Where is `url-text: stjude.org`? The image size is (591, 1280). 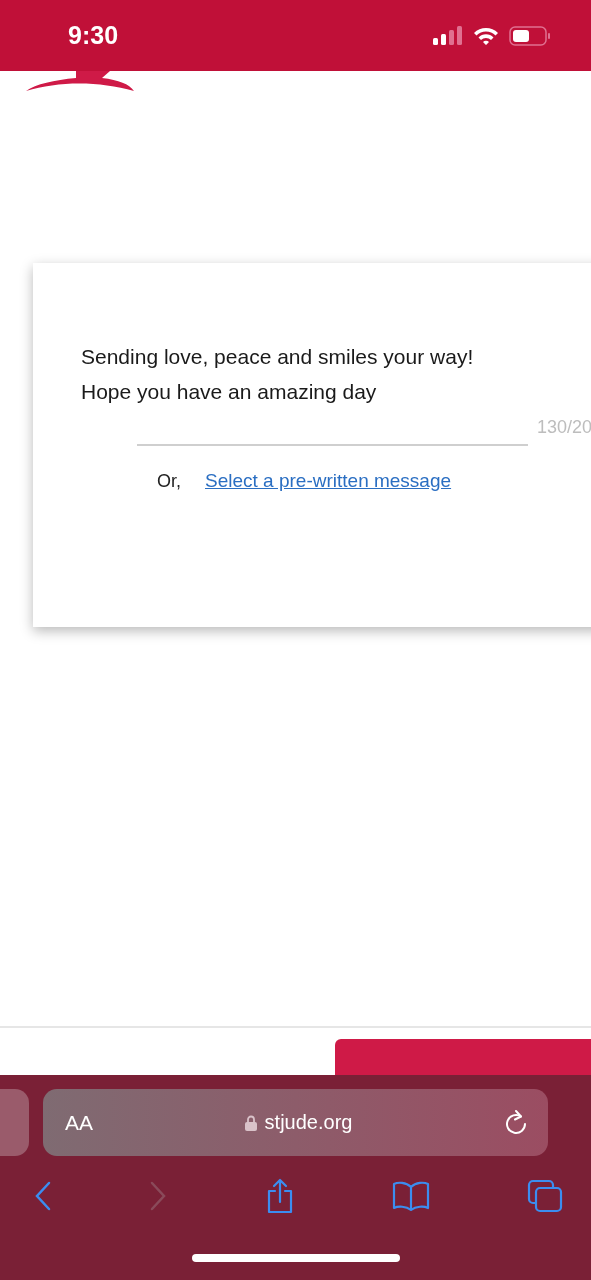 url-text: stjude.org is located at coordinates (308, 1122).